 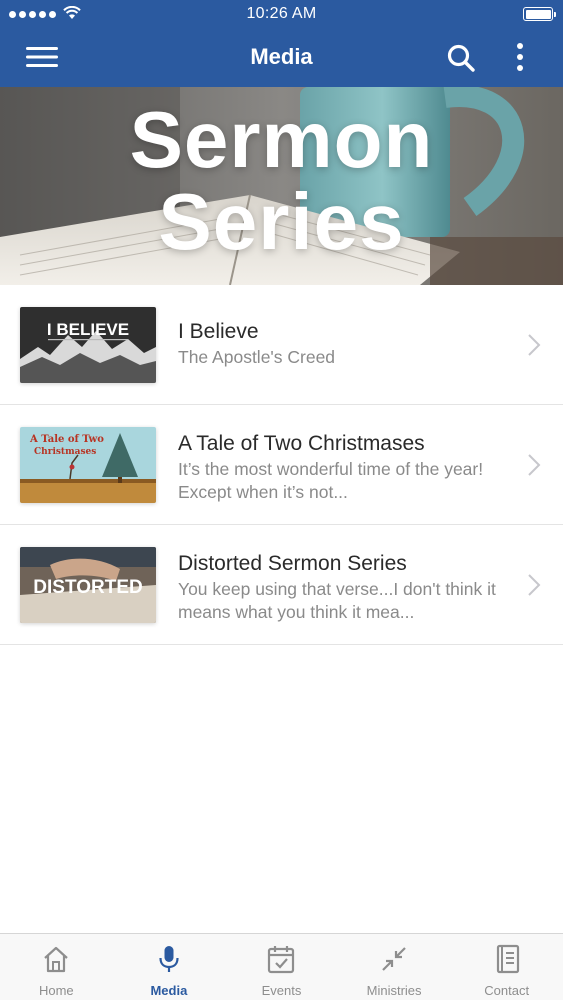 I want to click on calendar-icon, so click(x=281, y=960).